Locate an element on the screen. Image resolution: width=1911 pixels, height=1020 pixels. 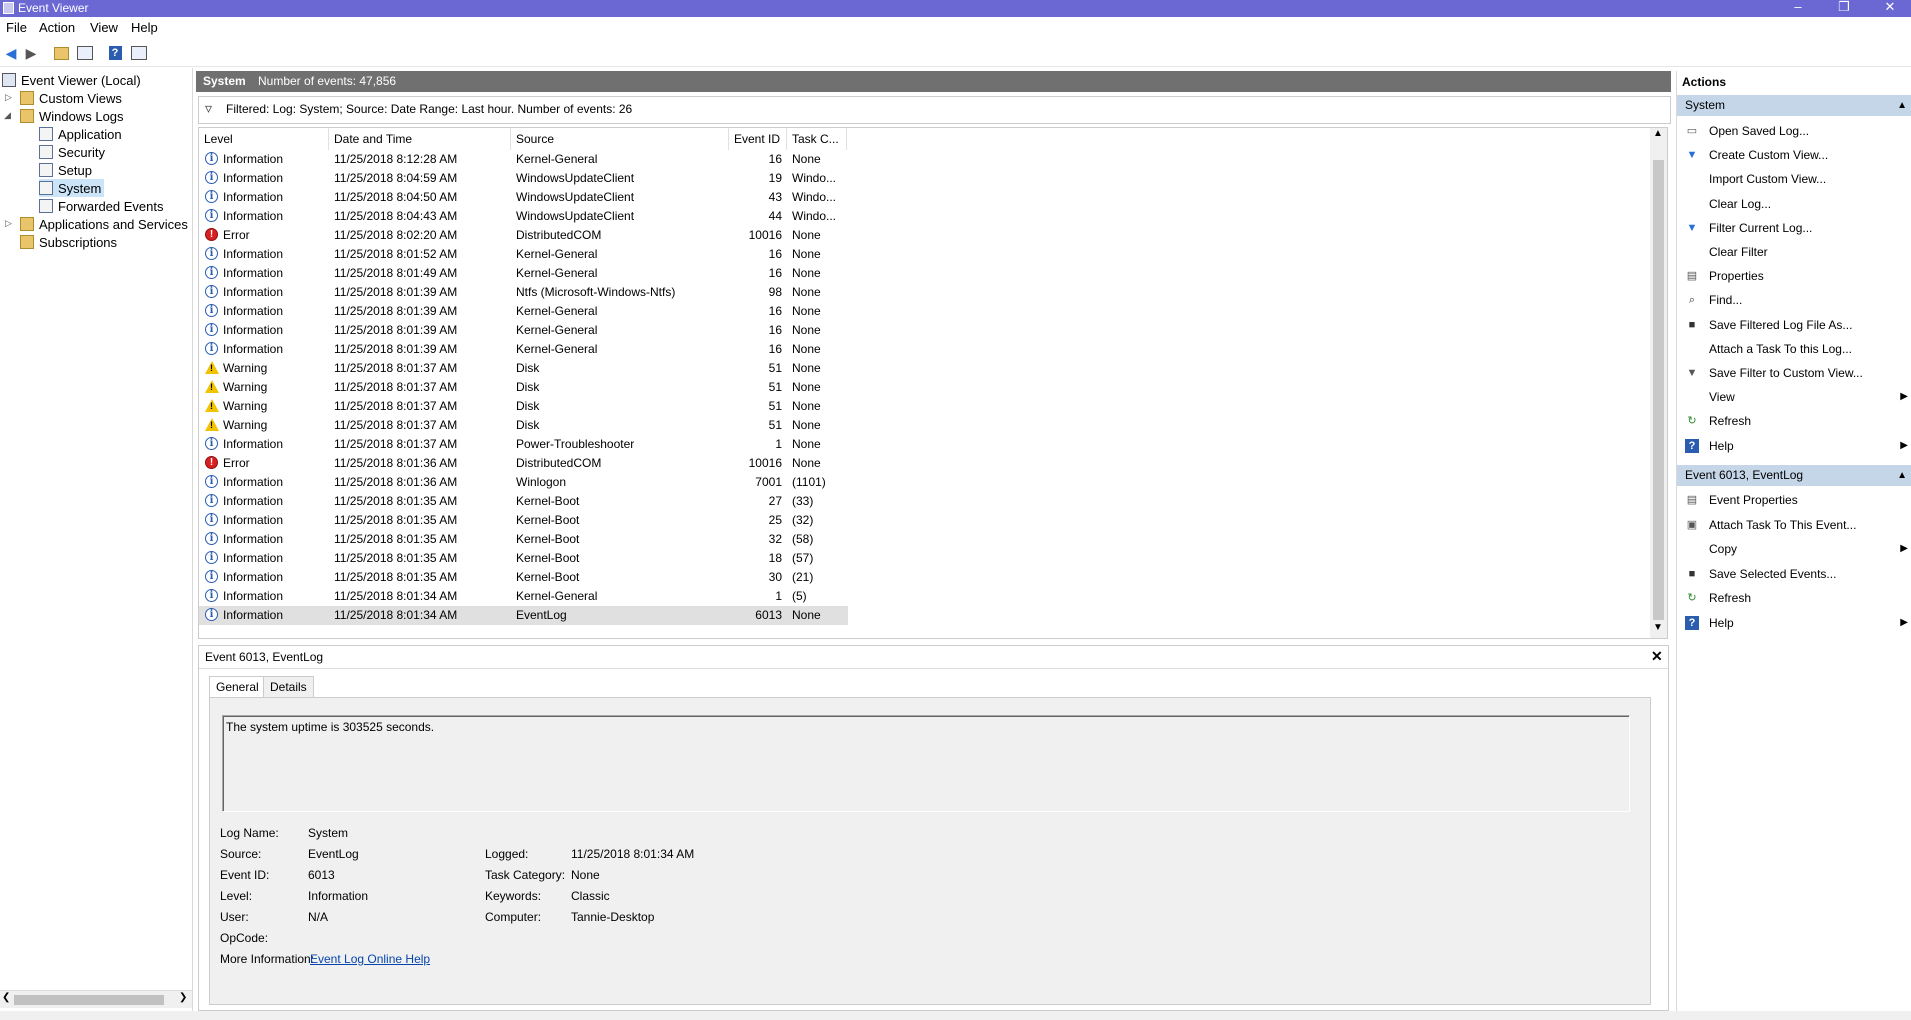
tree-log-setup: Setup is located at coordinates (65, 170).